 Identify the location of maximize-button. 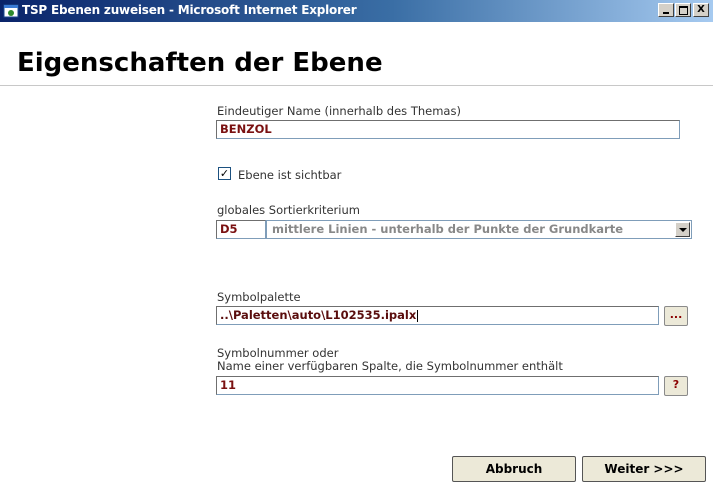
(683, 10).